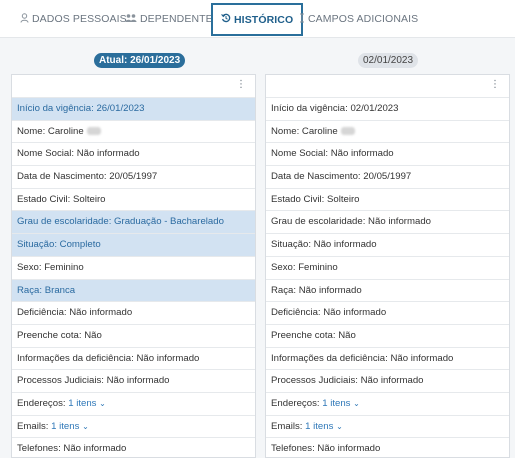 This screenshot has width=515, height=458. Describe the element at coordinates (79, 19) in the screenshot. I see `tab-label: DADOS PESSOAIS` at that location.